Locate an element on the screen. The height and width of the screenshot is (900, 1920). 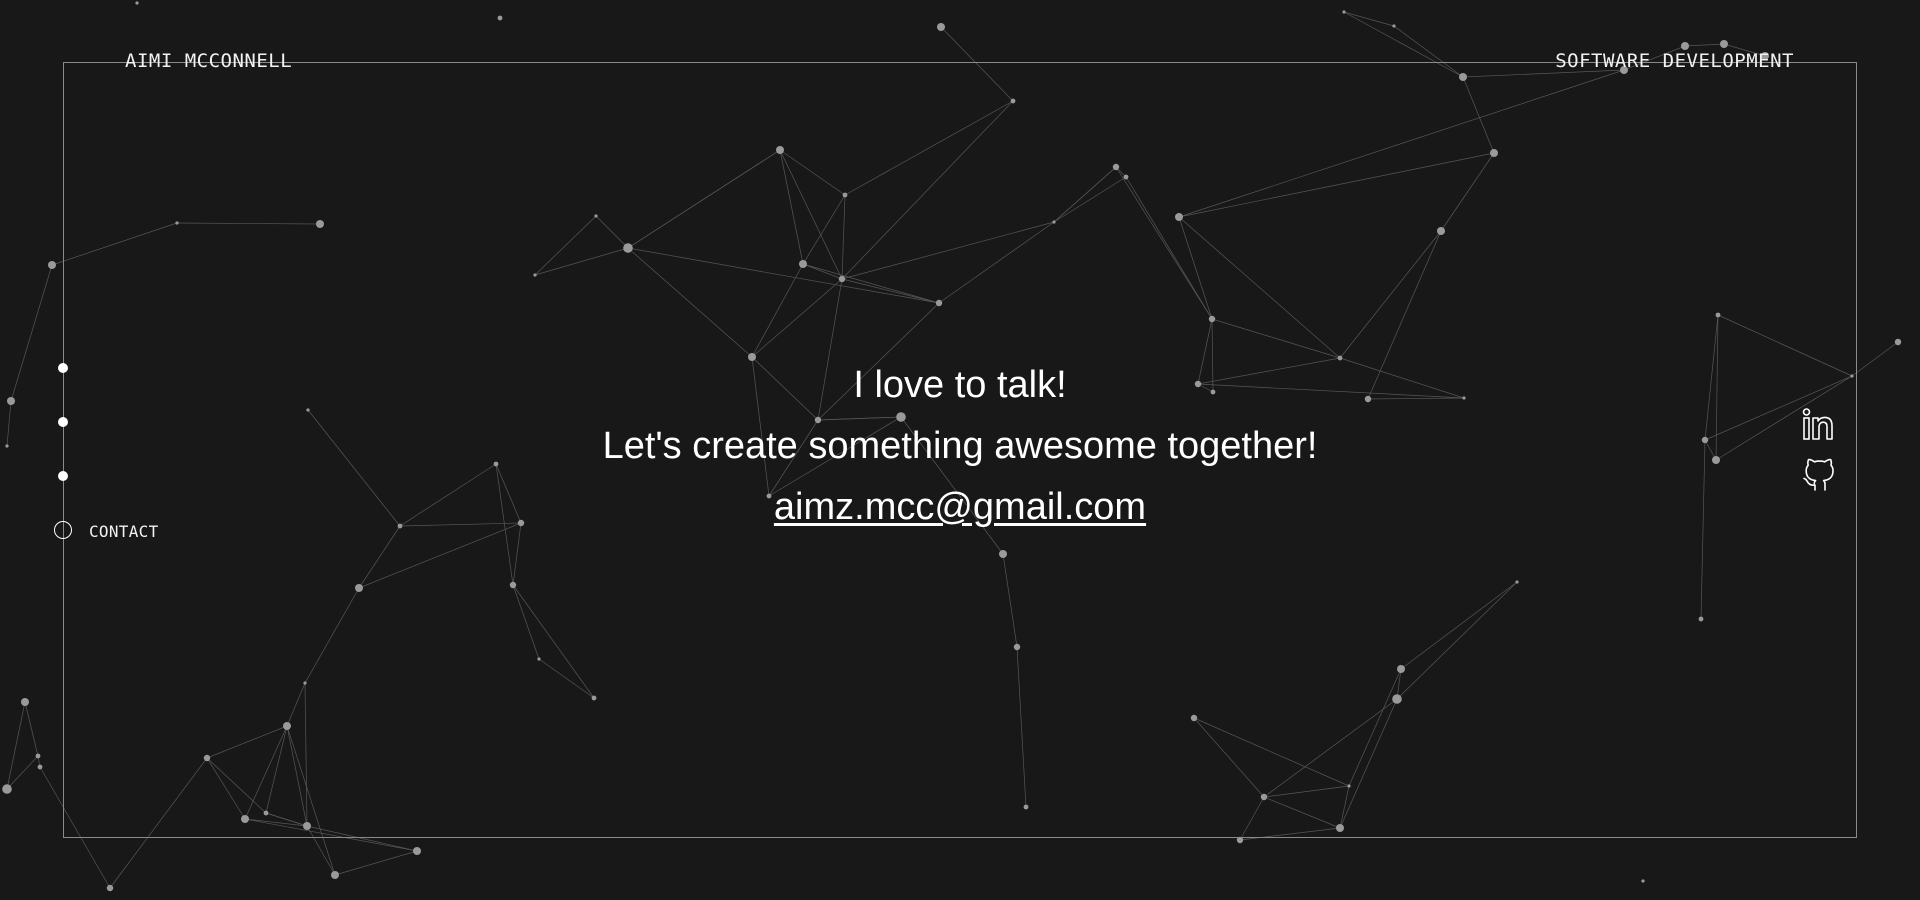
linkedin-icon is located at coordinates (1817, 424).